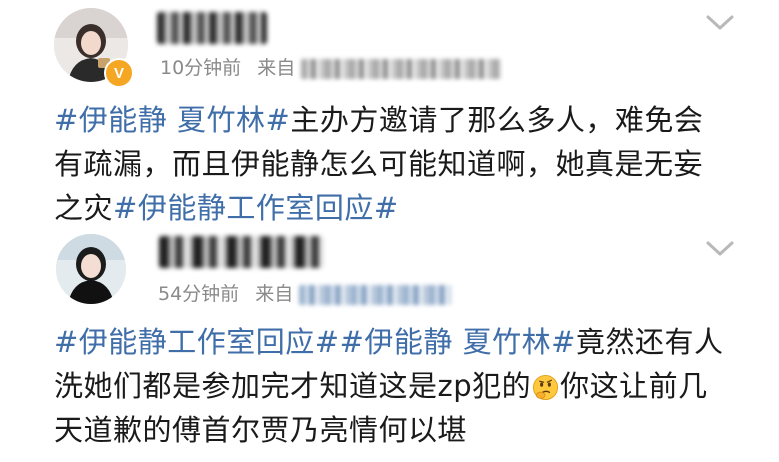 This screenshot has width=779, height=462. What do you see at coordinates (649, 342) in the screenshot?
I see `post-text: 竟然还有人` at bounding box center [649, 342].